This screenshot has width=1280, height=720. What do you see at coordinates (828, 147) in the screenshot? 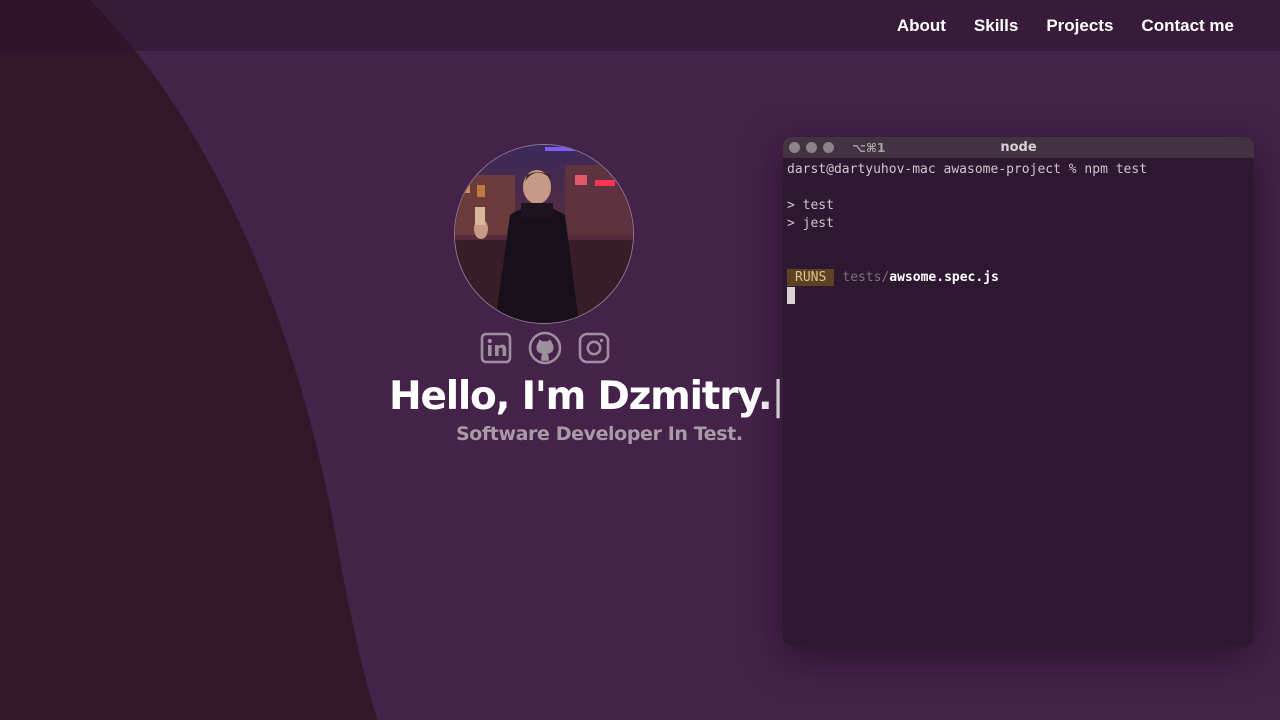
I see `zoom-window-button` at bounding box center [828, 147].